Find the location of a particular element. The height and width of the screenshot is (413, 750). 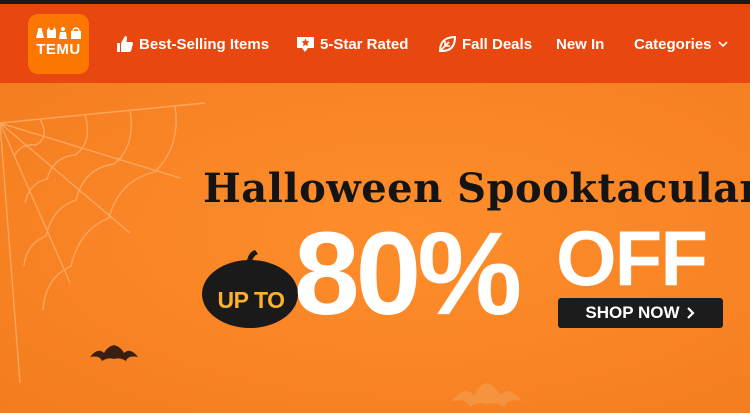

leaf-icon is located at coordinates (447, 43).